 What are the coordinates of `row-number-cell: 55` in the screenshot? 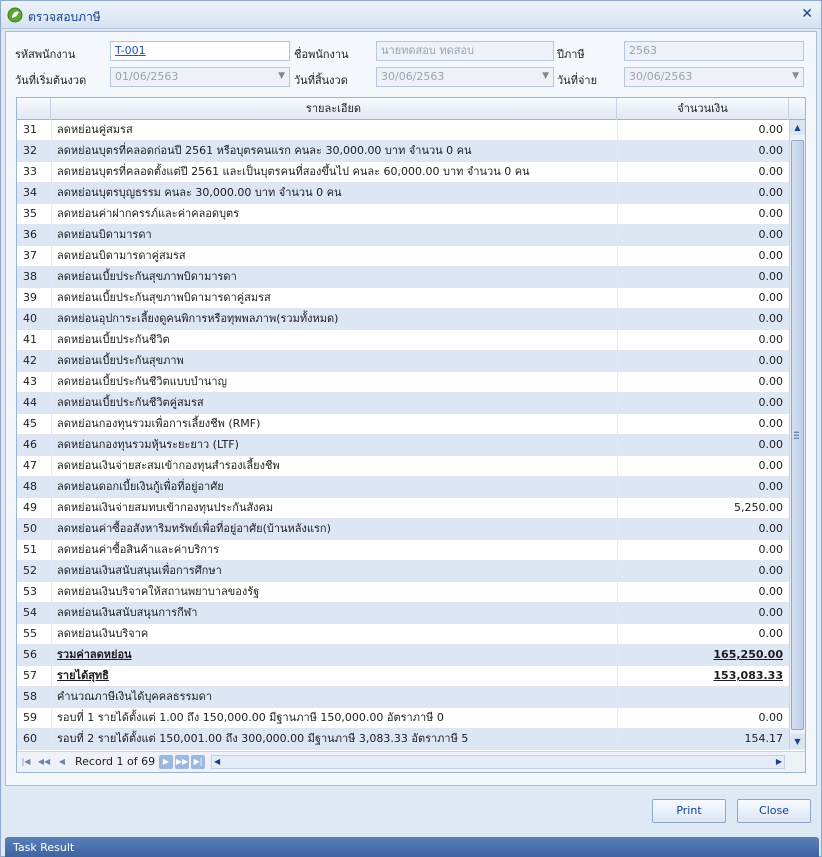 It's located at (30, 633).